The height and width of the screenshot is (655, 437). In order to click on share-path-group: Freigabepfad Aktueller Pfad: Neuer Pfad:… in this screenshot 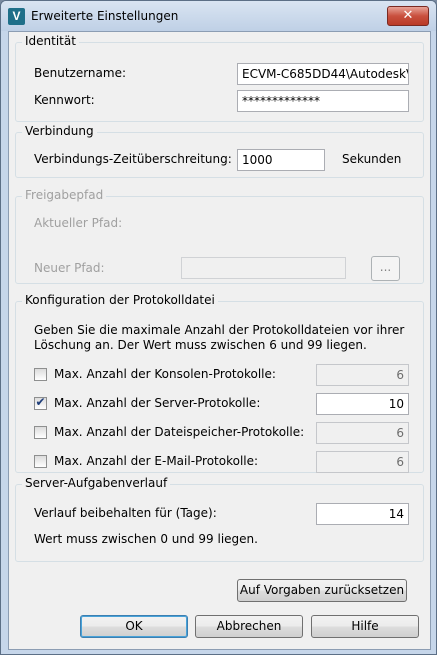, I will do `click(219, 236)`.